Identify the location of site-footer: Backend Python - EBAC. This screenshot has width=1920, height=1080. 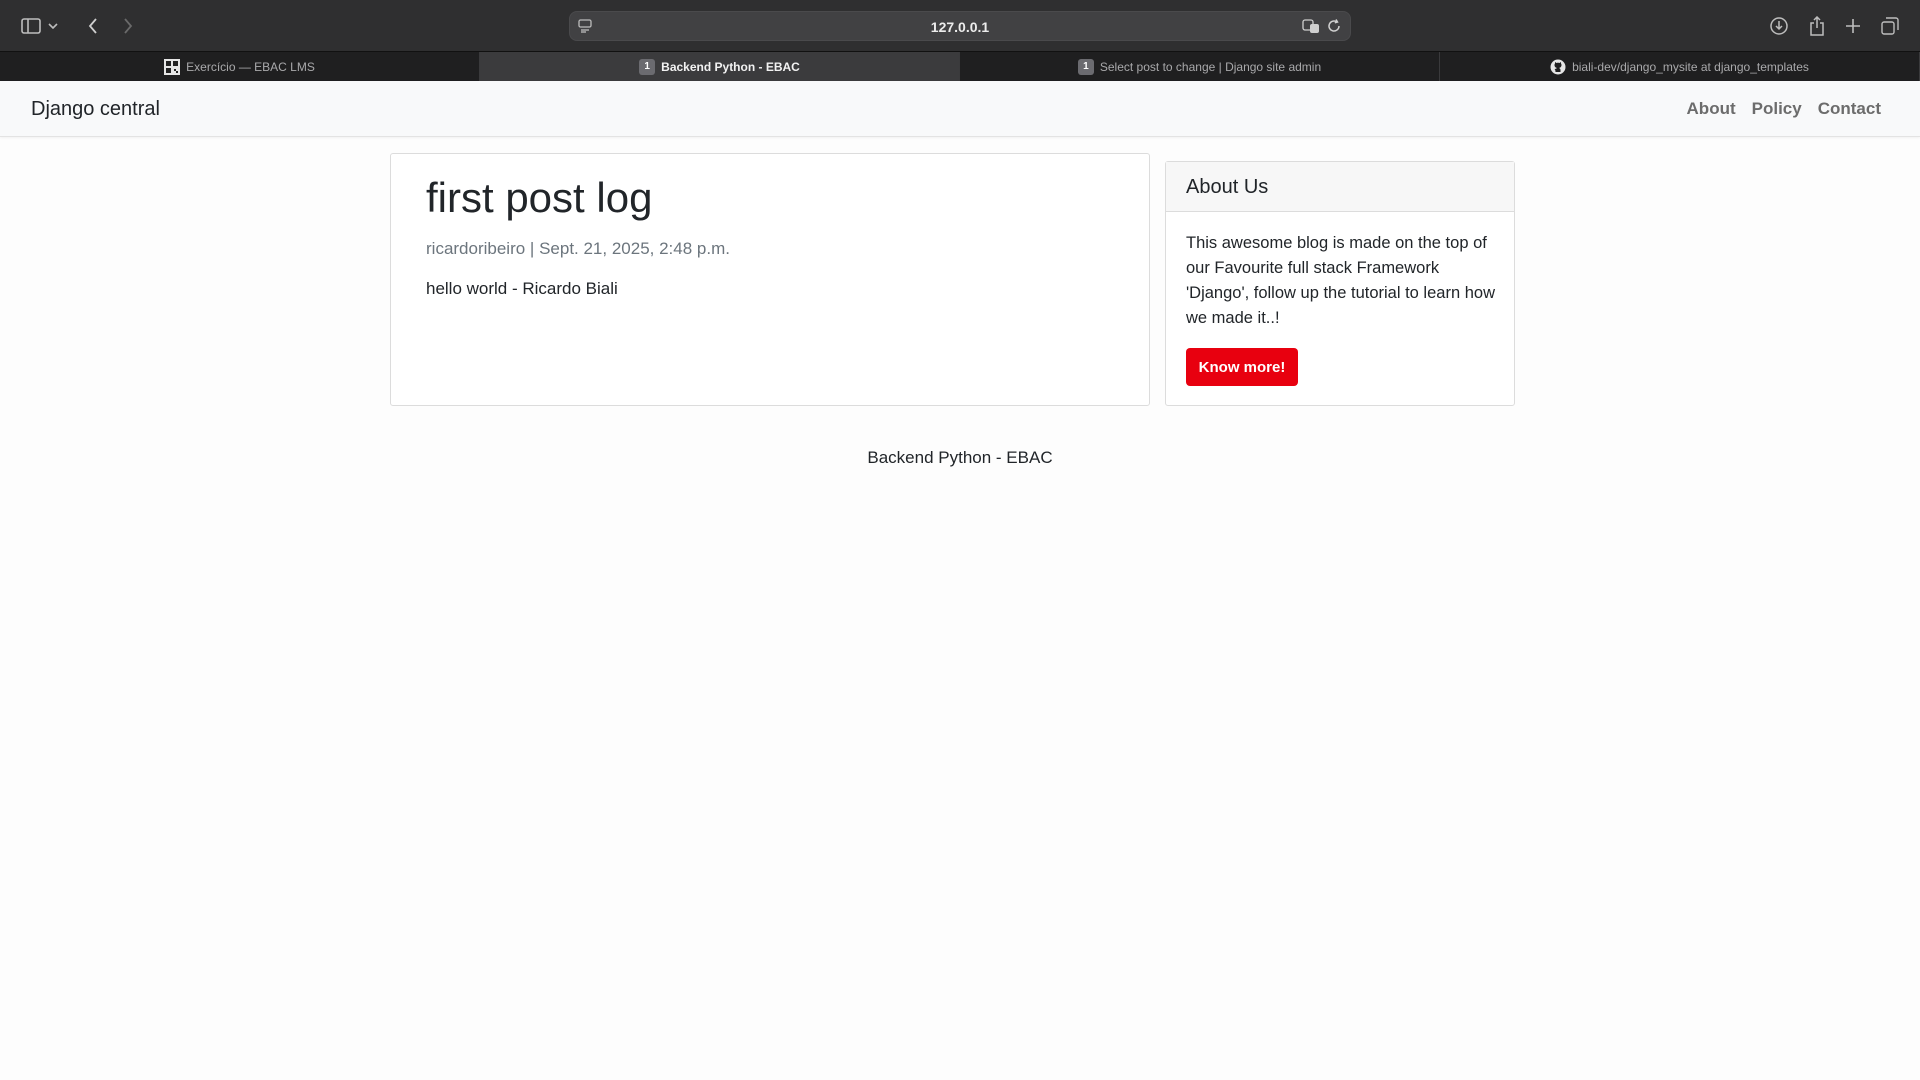
(960, 457).